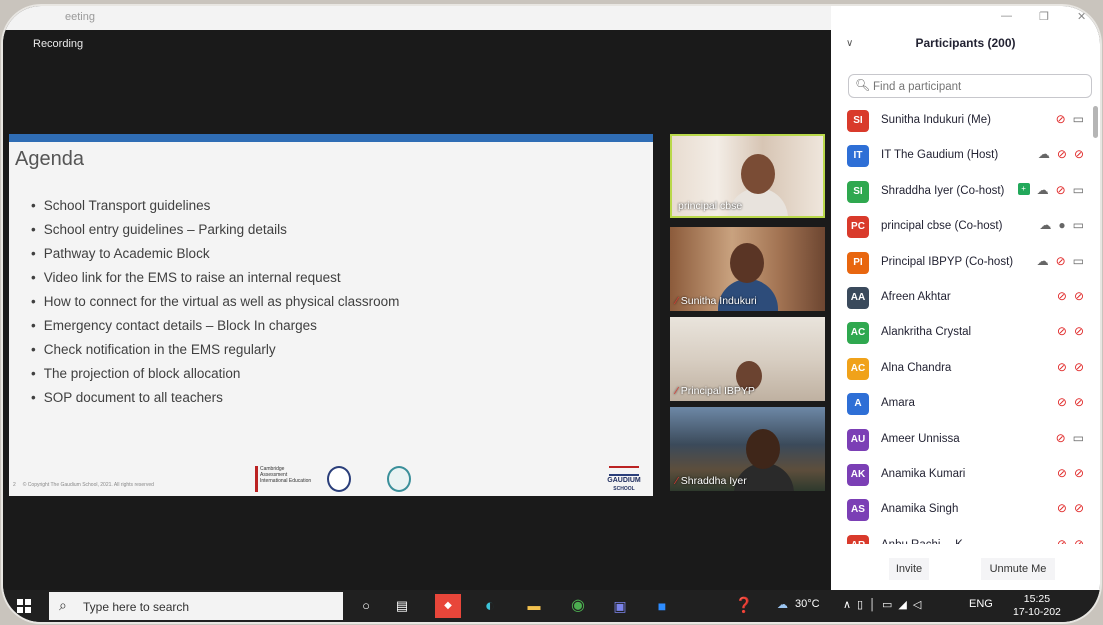  What do you see at coordinates (215, 206) in the screenshot?
I see `agenda-item: School Transport guidelines` at bounding box center [215, 206].